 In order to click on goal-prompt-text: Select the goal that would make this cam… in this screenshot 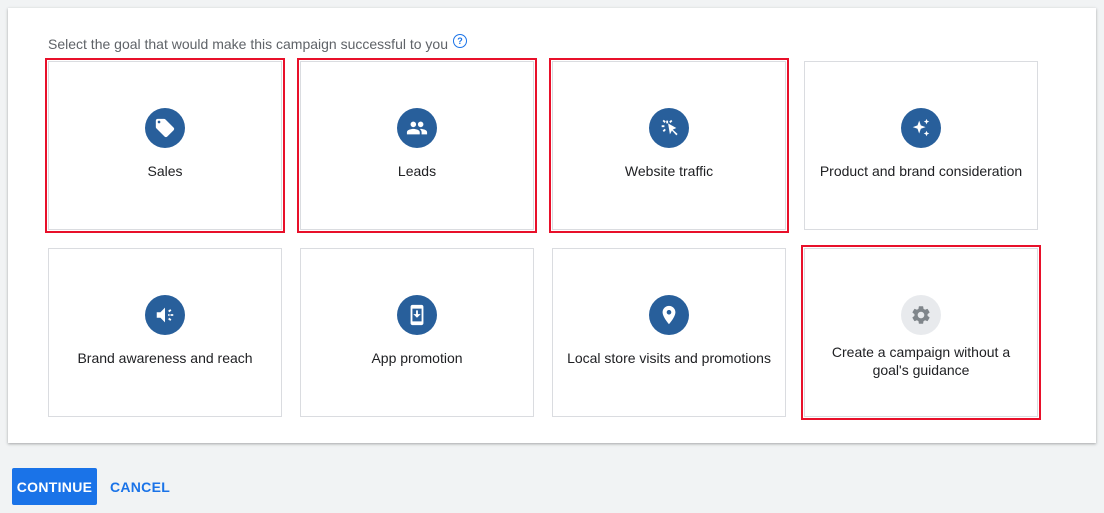, I will do `click(248, 44)`.